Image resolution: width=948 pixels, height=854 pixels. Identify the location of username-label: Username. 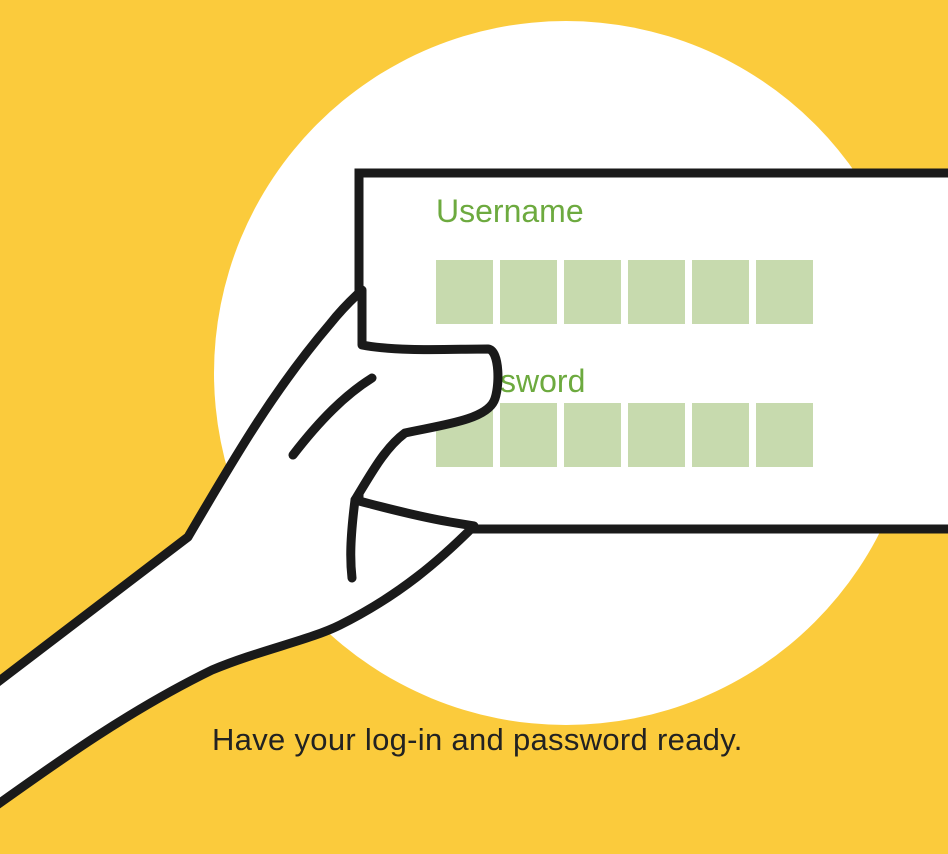
(510, 211).